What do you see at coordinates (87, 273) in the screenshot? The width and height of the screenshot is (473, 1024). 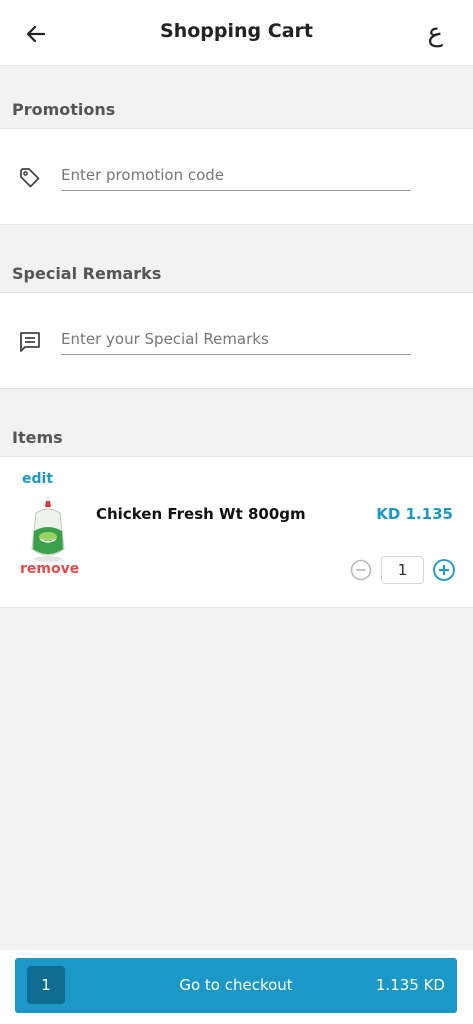 I see `special-remarks-section-title: Special Remarks` at bounding box center [87, 273].